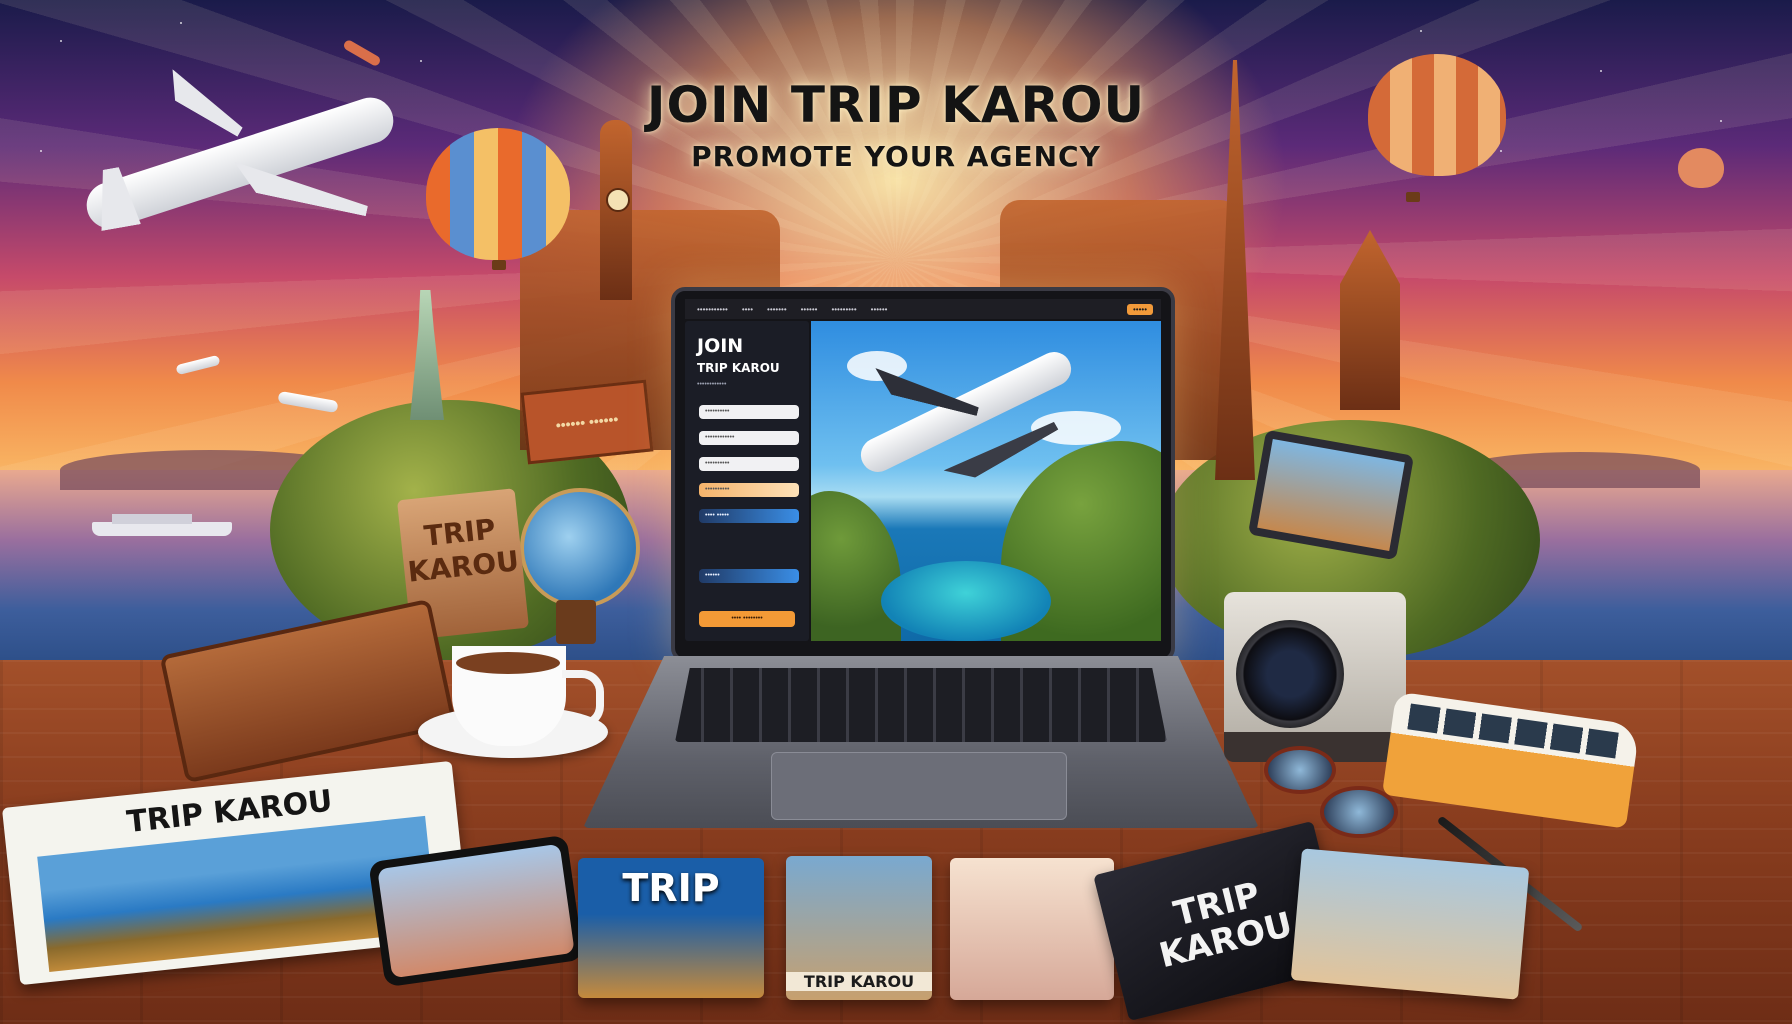 The width and height of the screenshot is (1792, 1024). Describe the element at coordinates (1300, 770) in the screenshot. I see `sunglasses-lens` at that location.